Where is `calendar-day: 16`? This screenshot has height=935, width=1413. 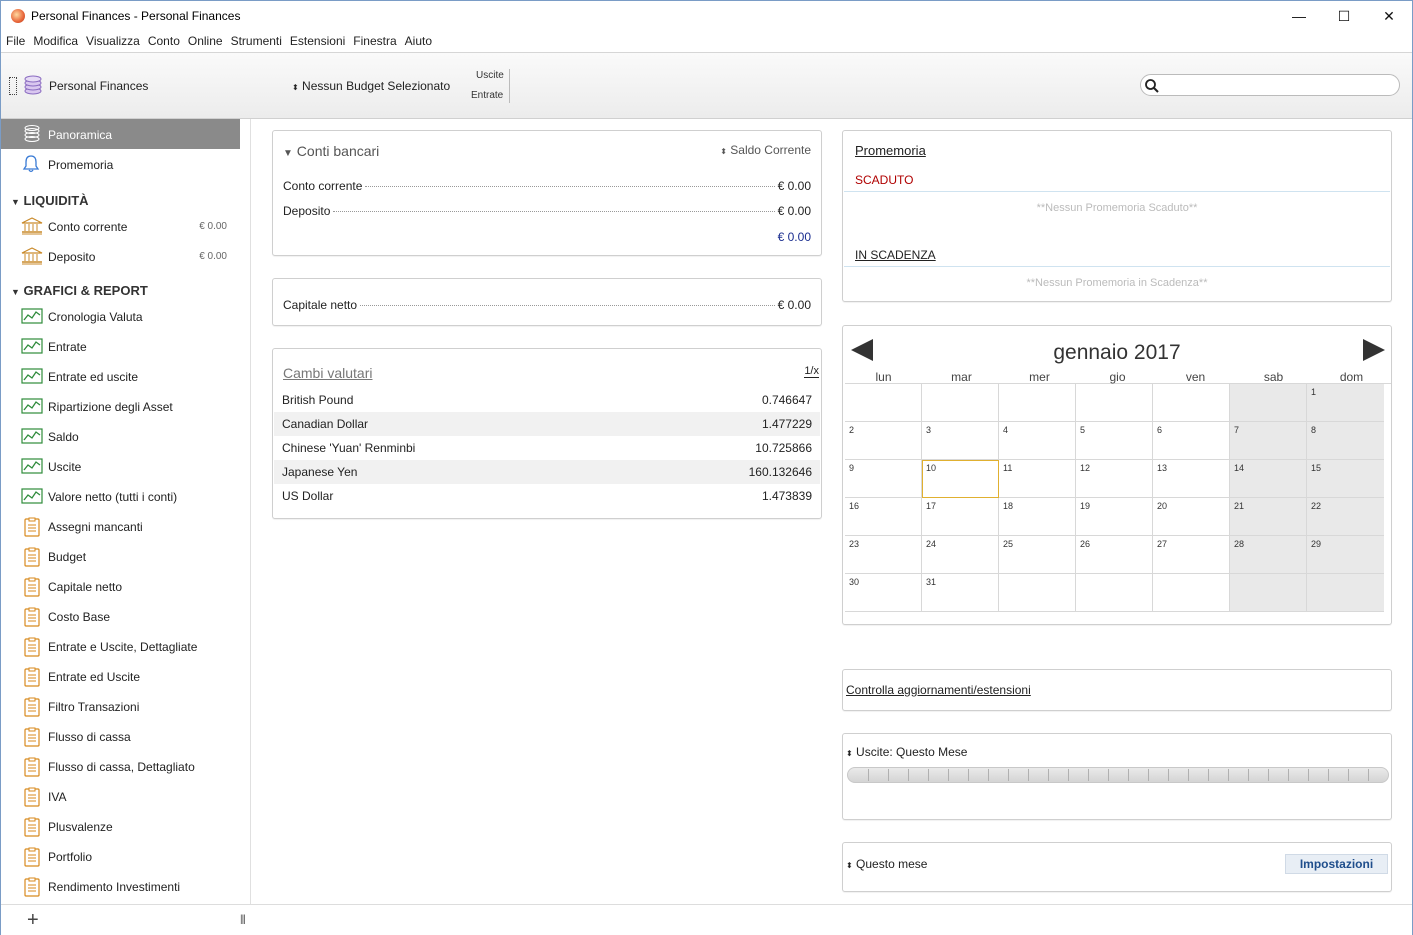 calendar-day: 16 is located at coordinates (883, 517).